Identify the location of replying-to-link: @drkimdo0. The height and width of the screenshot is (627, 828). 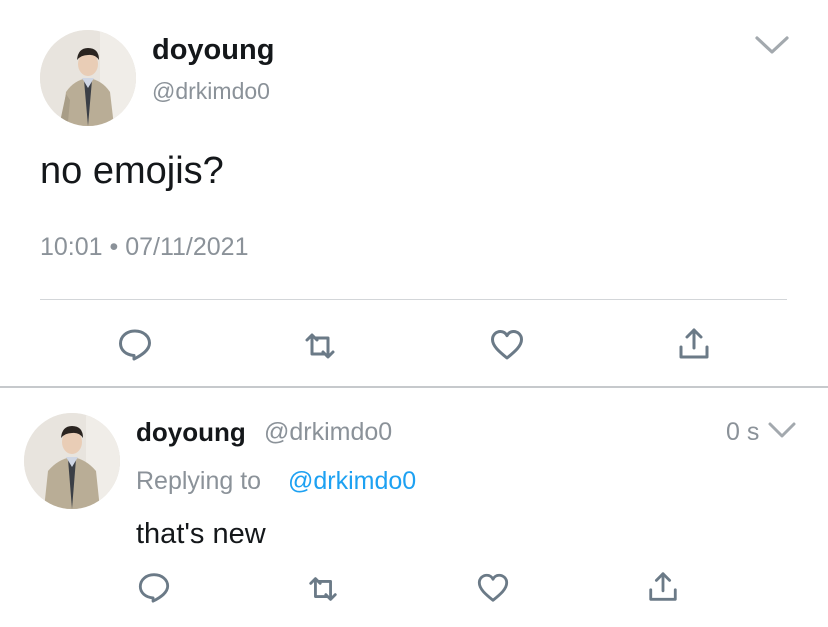
(352, 481).